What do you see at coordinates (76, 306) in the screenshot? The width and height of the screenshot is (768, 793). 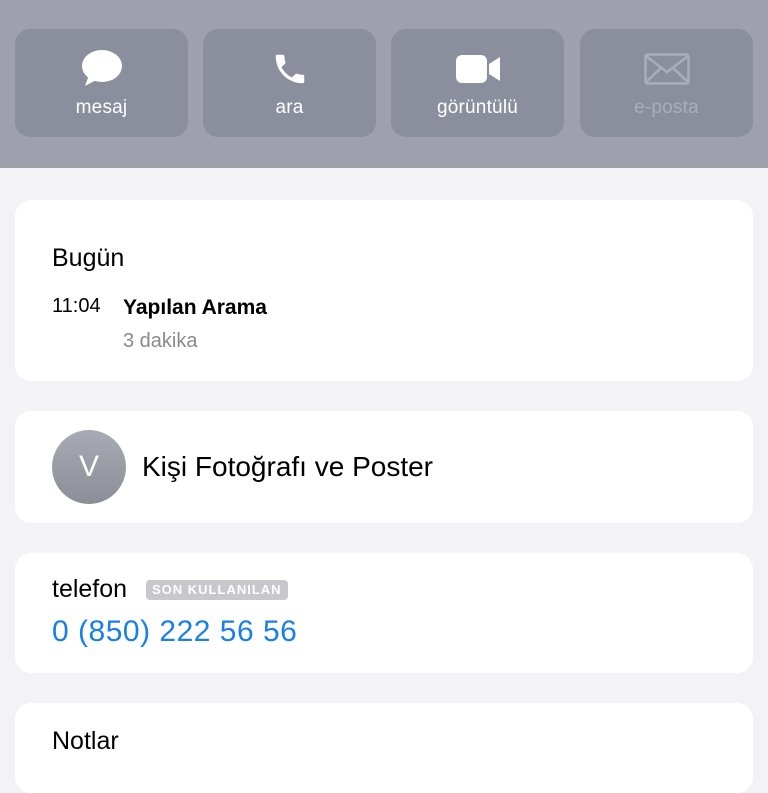 I see `history-time: 11:04` at bounding box center [76, 306].